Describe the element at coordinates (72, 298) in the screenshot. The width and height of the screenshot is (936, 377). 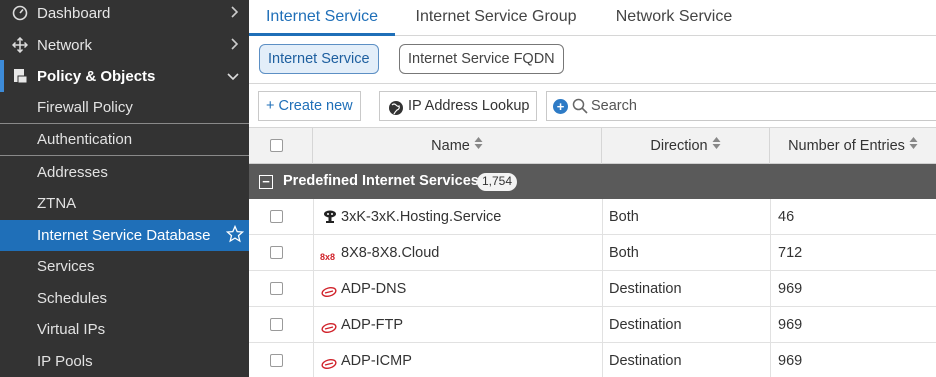
I see `sidebar-item-label: Schedules` at that location.